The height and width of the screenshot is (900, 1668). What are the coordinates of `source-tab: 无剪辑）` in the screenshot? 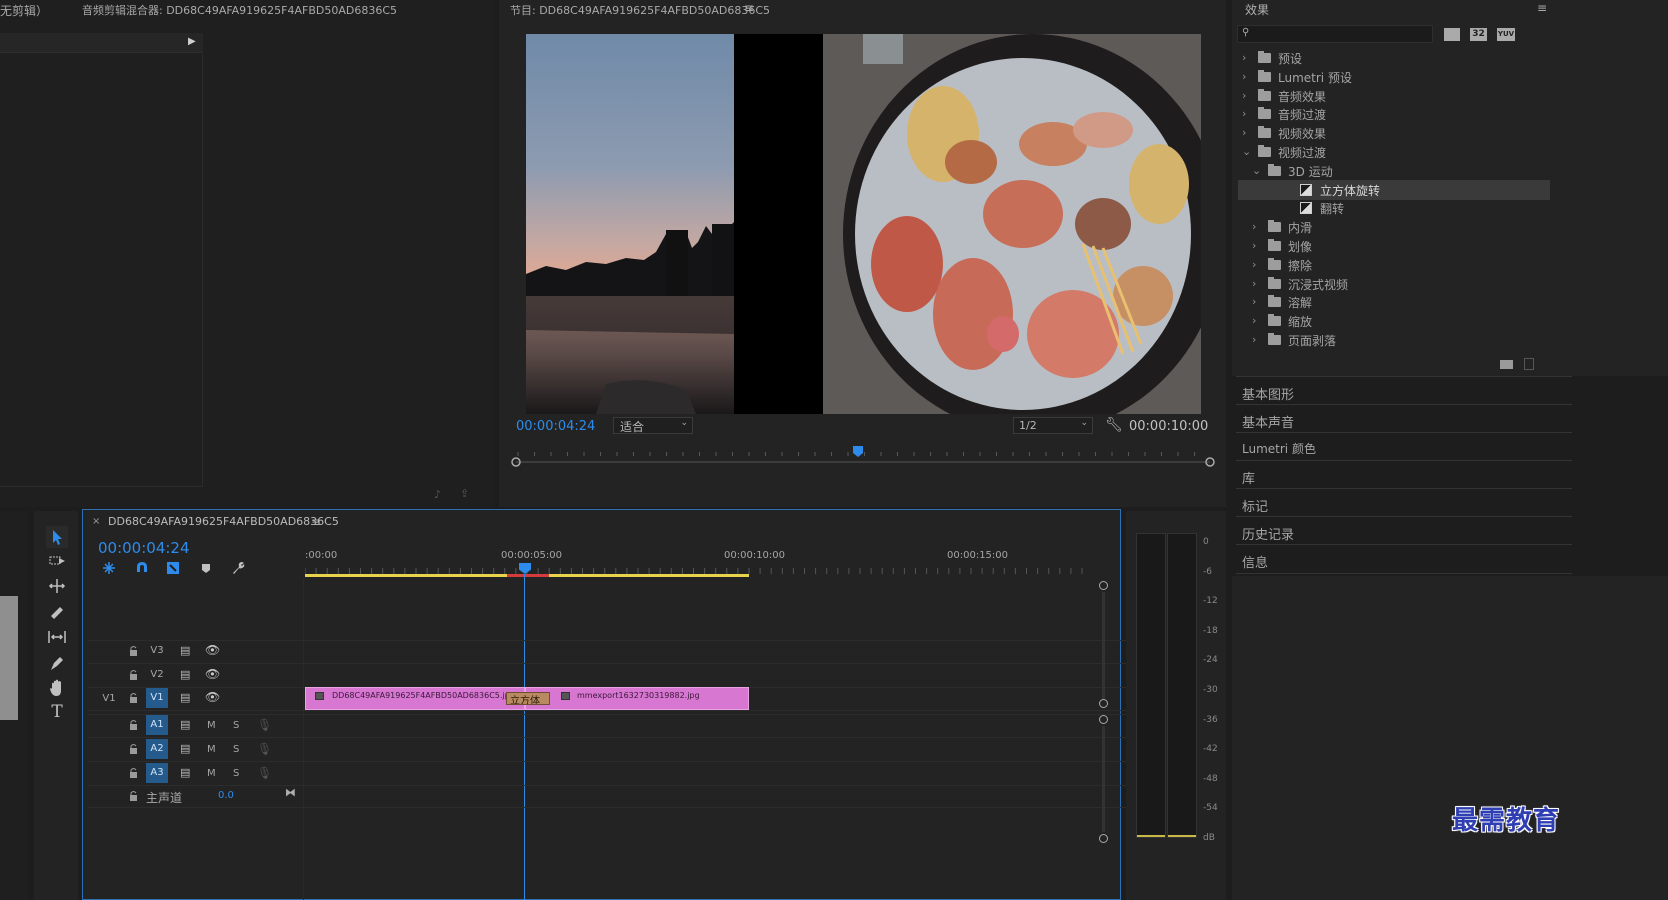 It's located at (24, 10).